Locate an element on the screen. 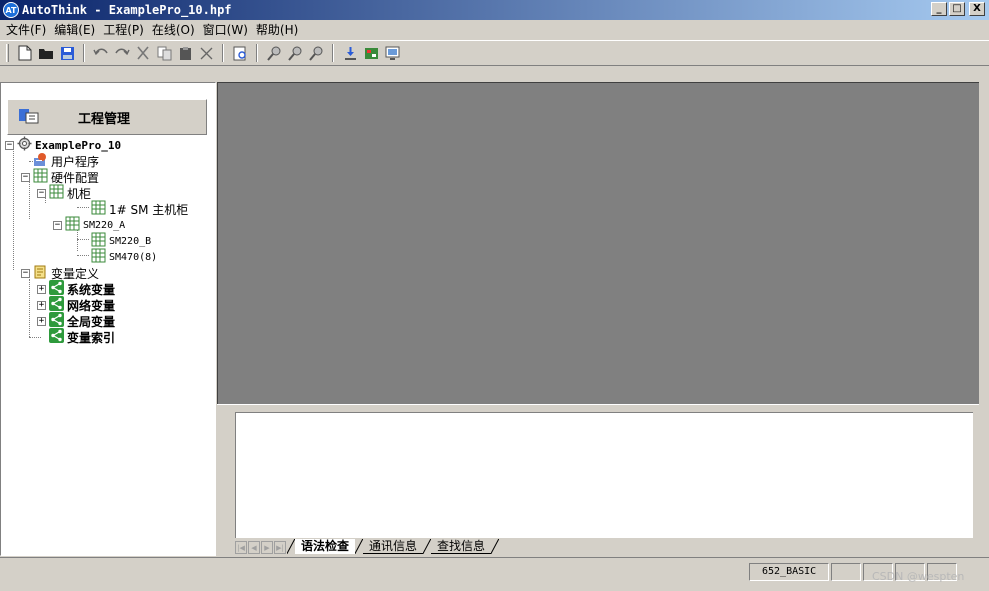 This screenshot has width=989, height=591. tree-label-net-vars: 网络变量 is located at coordinates (91, 305).